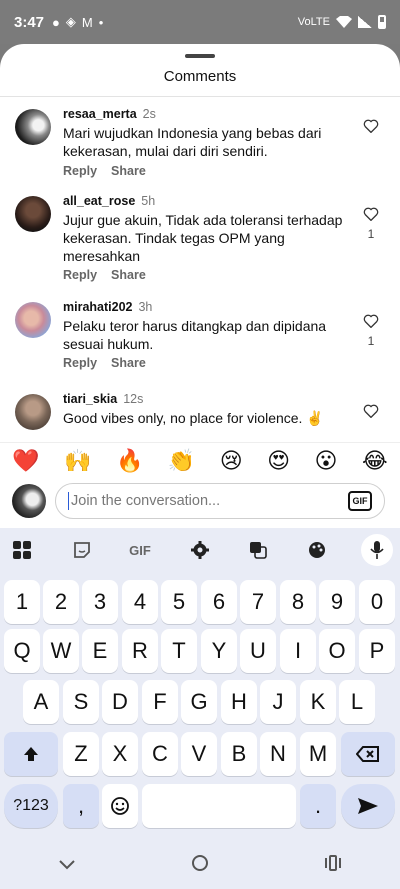 The width and height of the screenshot is (400, 889). Describe the element at coordinates (375, 461) in the screenshot. I see `emoji-laughing: 😂` at that location.